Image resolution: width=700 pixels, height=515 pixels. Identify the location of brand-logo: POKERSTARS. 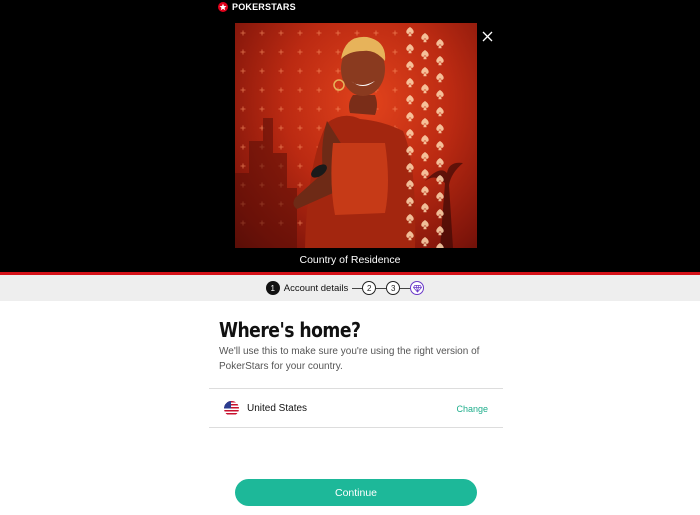
(257, 7).